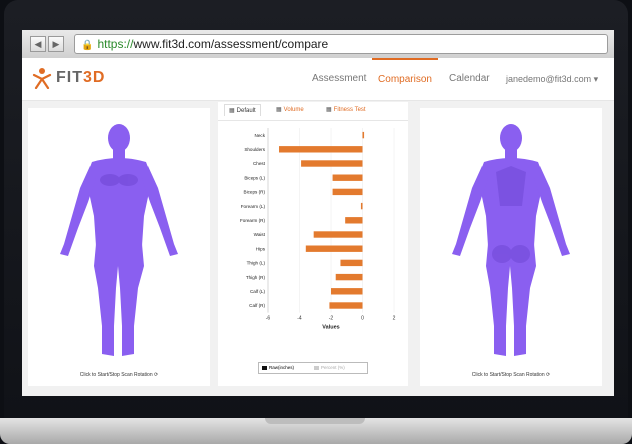 Image resolution: width=632 pixels, height=444 pixels. Describe the element at coordinates (94, 77) in the screenshot. I see `logo-accent-text: 3D` at that location.